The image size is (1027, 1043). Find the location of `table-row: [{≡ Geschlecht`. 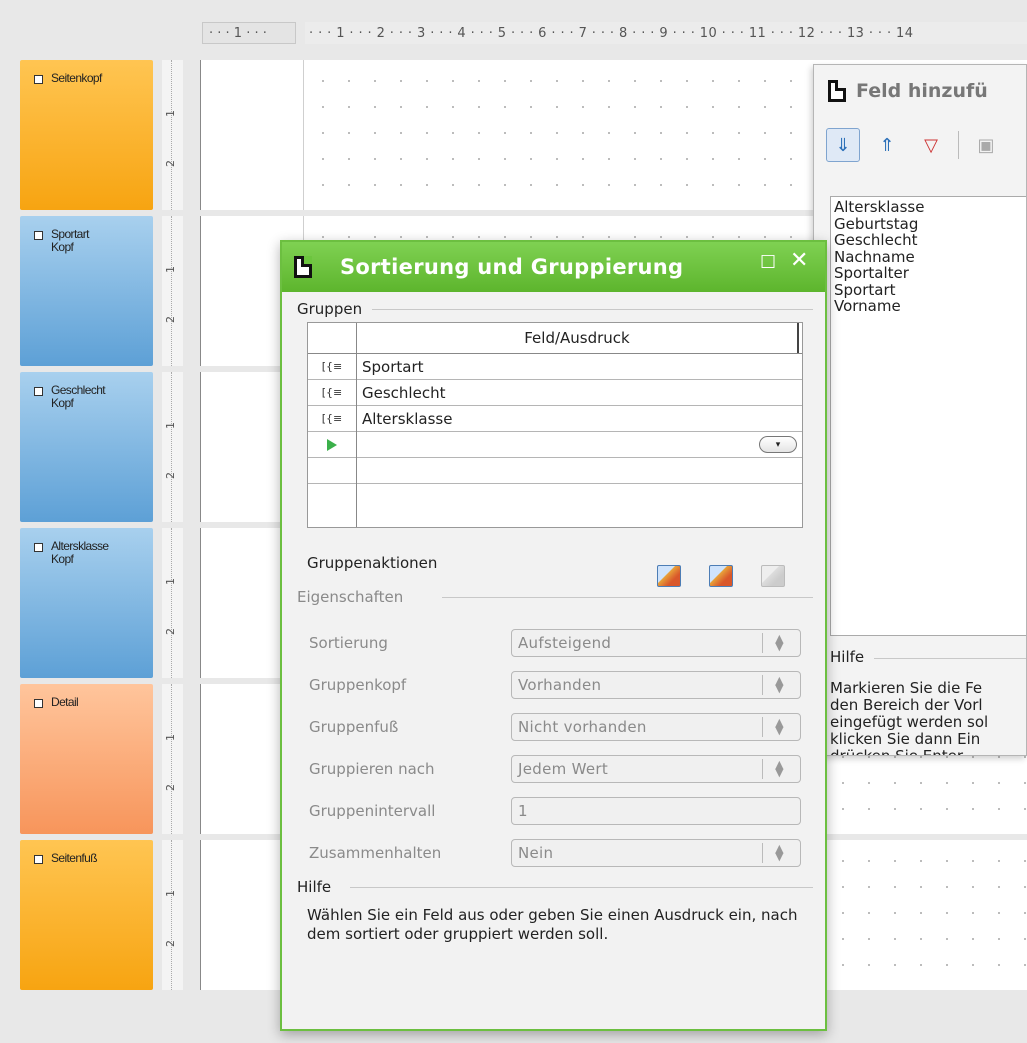

table-row: [{≡ Geschlecht is located at coordinates (555, 393).